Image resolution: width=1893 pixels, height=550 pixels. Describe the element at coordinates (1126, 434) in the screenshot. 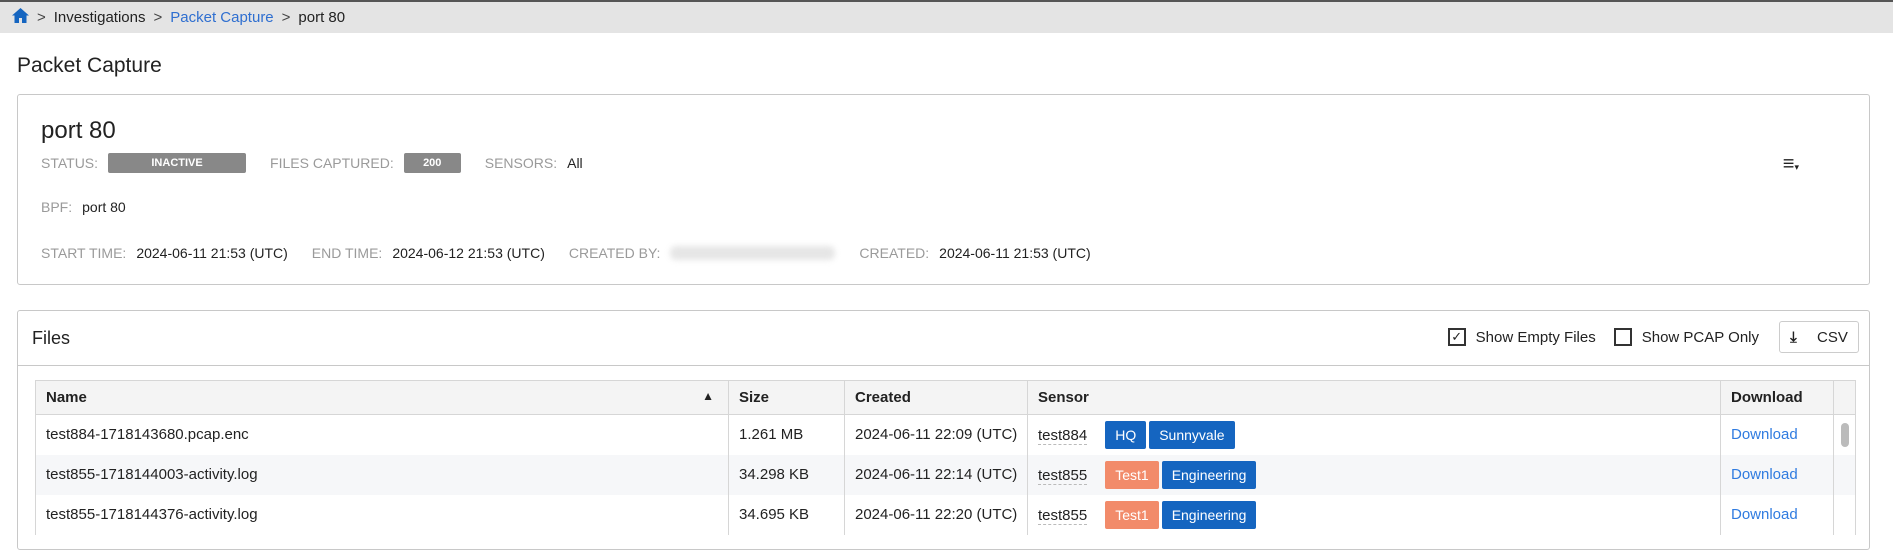

I see `sensor-tag: HQ` at that location.